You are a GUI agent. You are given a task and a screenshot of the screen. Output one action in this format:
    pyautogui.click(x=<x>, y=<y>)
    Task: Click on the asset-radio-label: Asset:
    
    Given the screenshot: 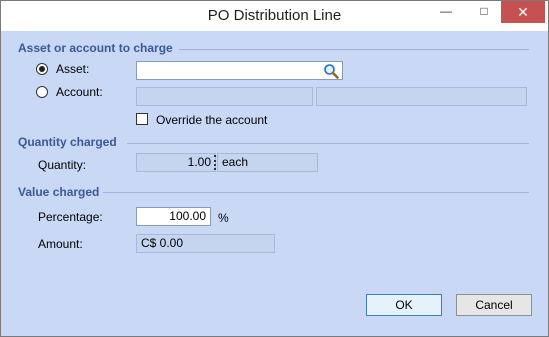 What is the action you would take?
    pyautogui.click(x=73, y=69)
    